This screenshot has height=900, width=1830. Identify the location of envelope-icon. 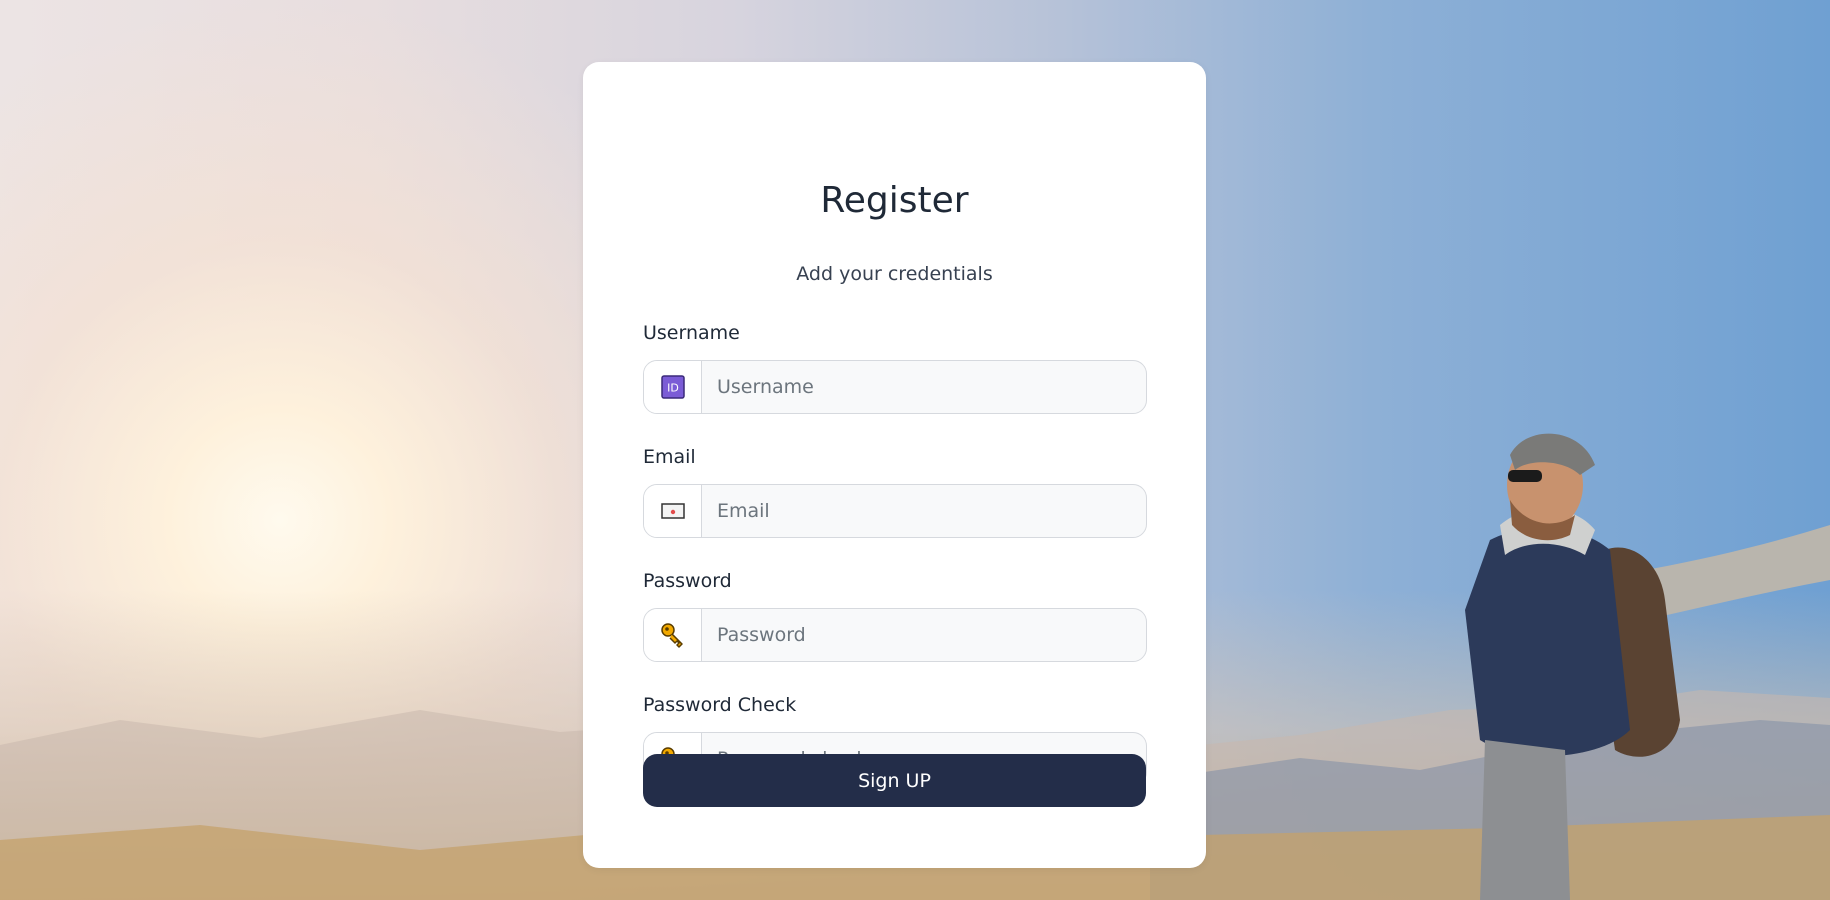
(673, 511).